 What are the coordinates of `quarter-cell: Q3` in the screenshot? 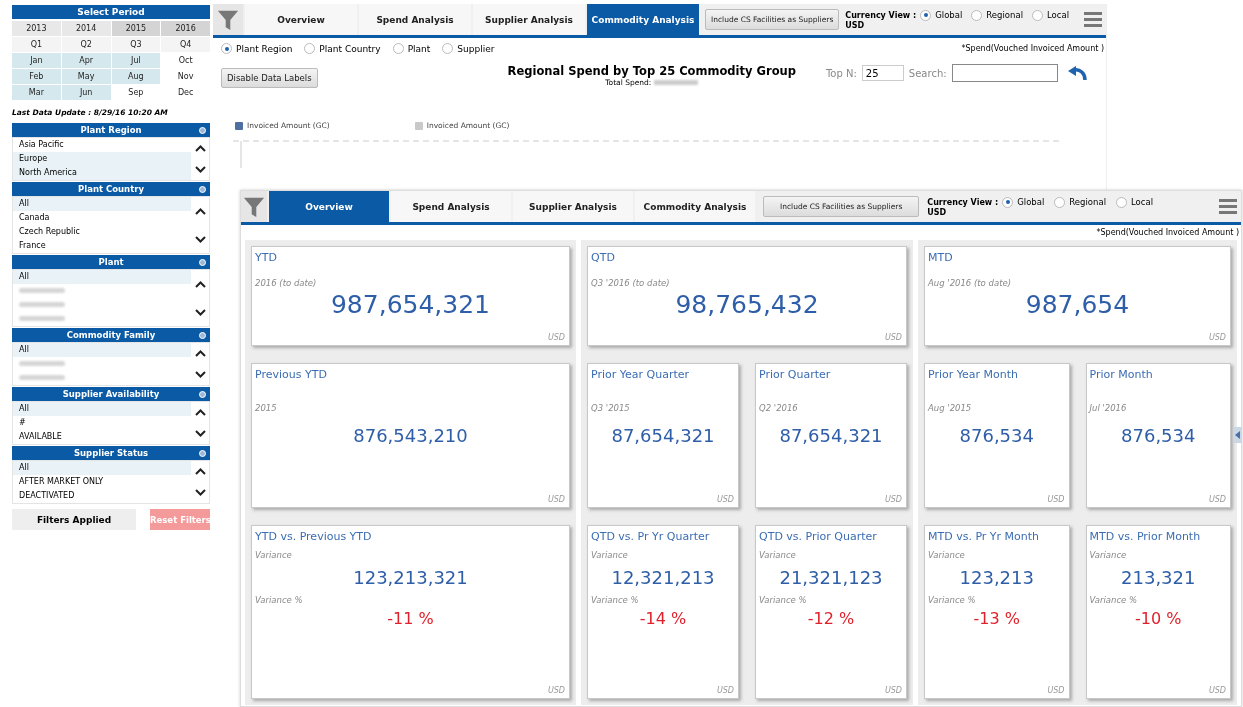 It's located at (136, 44).